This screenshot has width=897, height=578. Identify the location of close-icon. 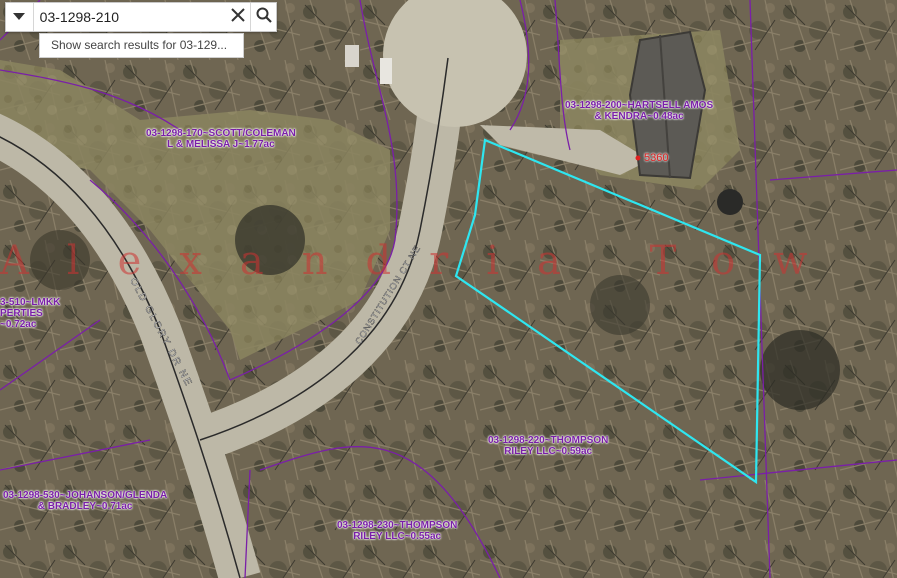
(238, 17).